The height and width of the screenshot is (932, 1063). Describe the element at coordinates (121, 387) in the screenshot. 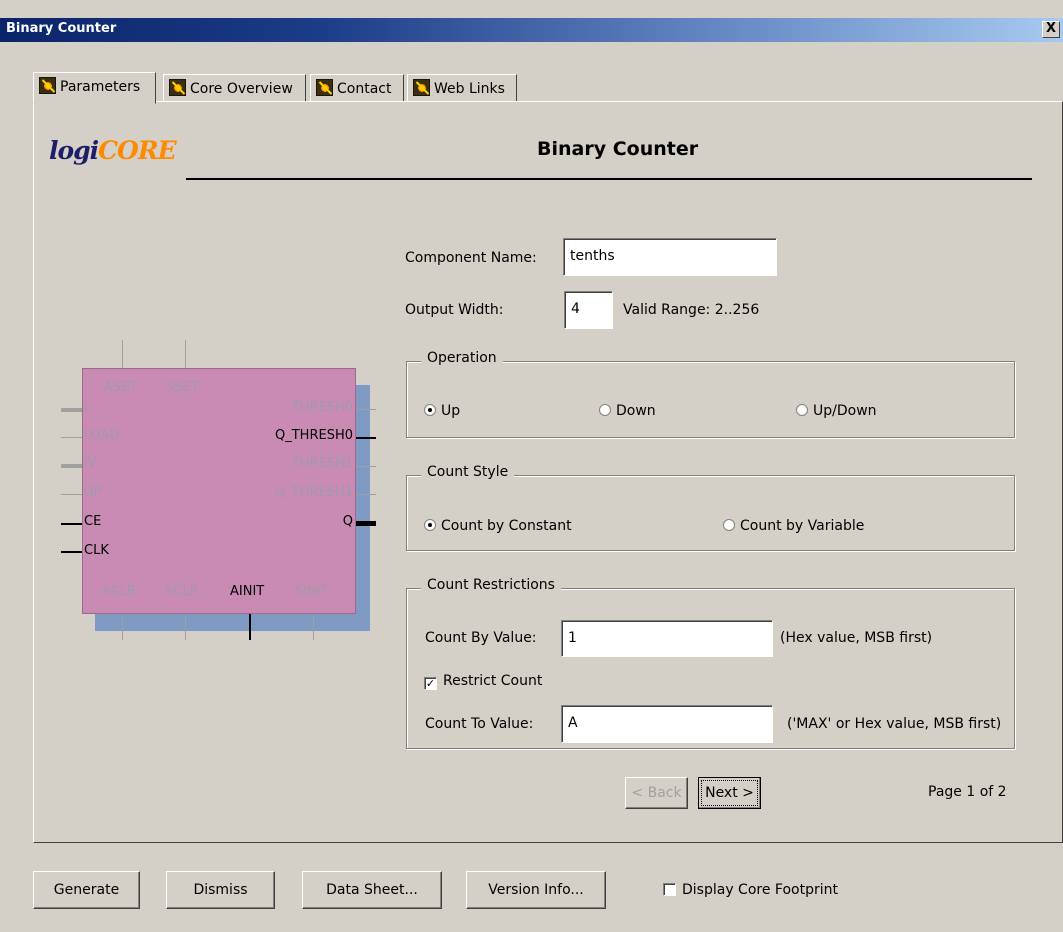

I see `pin-aset: ASET` at that location.